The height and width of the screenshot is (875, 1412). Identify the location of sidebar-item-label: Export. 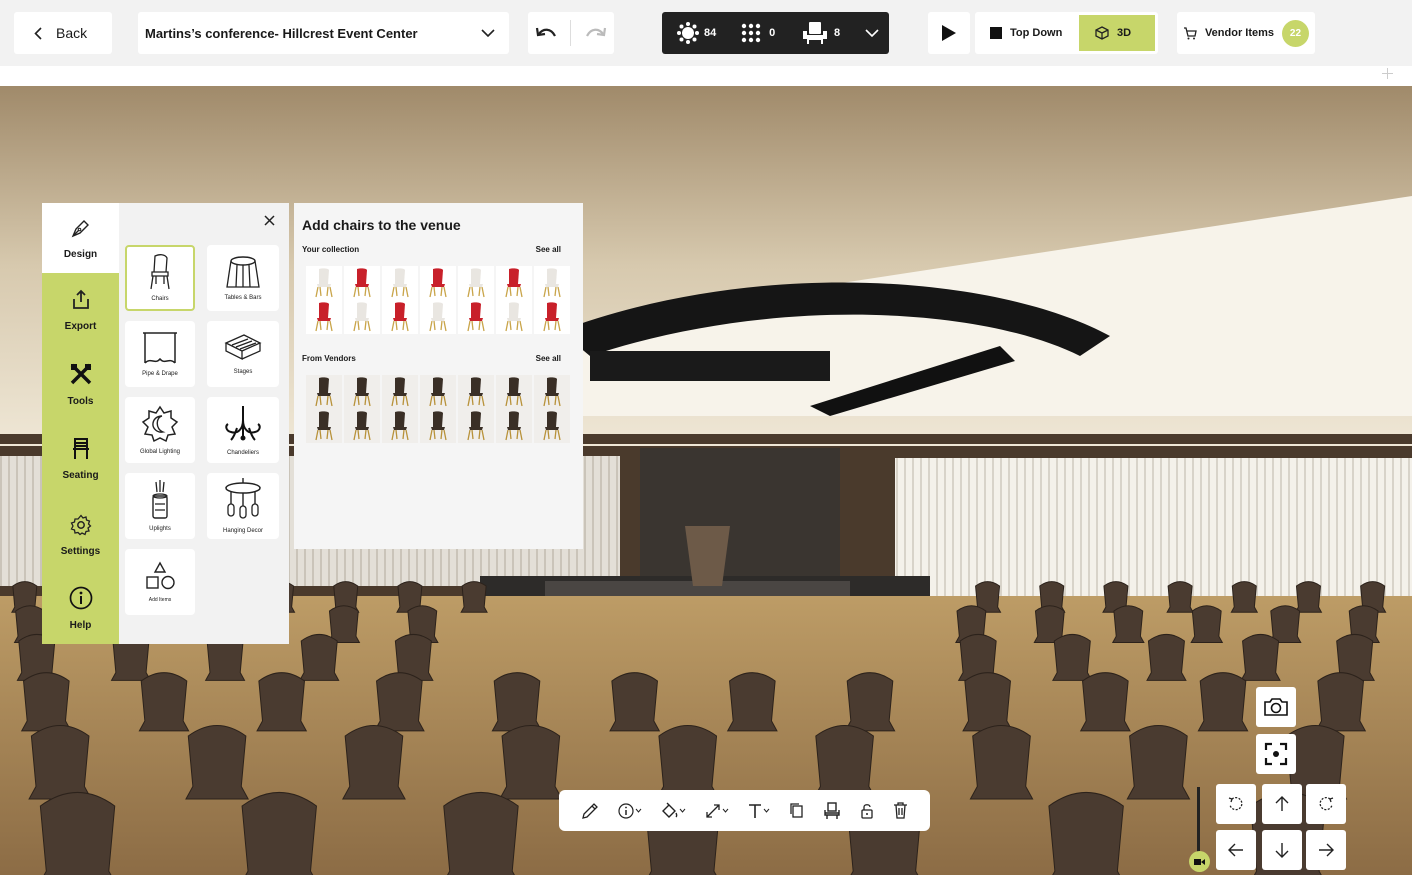
(80, 326).